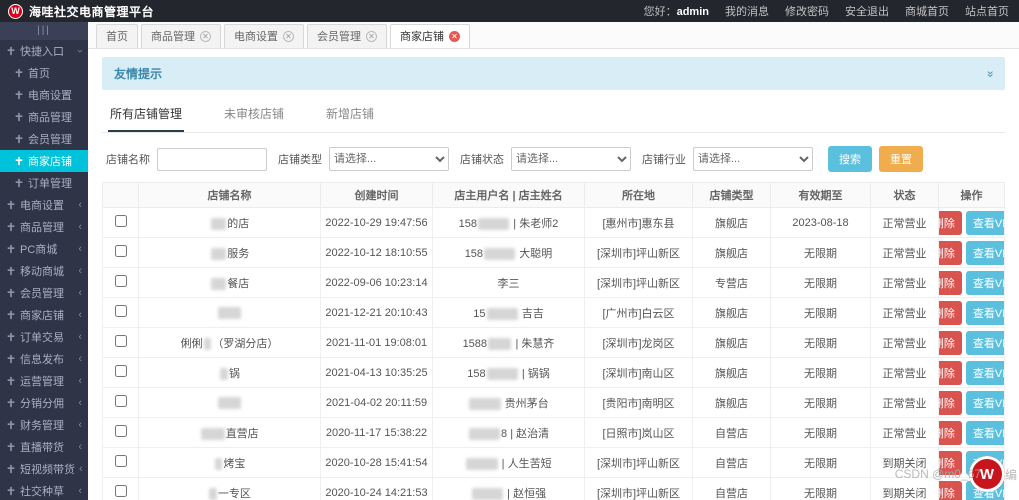  I want to click on topnav-item-安全退出: 安全退出, so click(867, 12).